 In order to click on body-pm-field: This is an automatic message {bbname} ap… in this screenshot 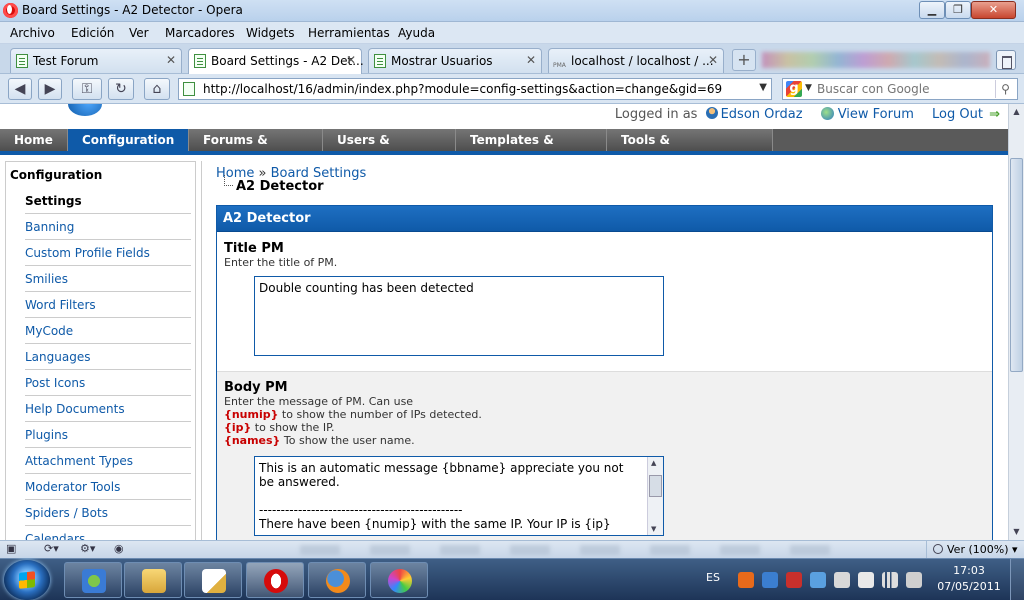, I will do `click(459, 496)`.